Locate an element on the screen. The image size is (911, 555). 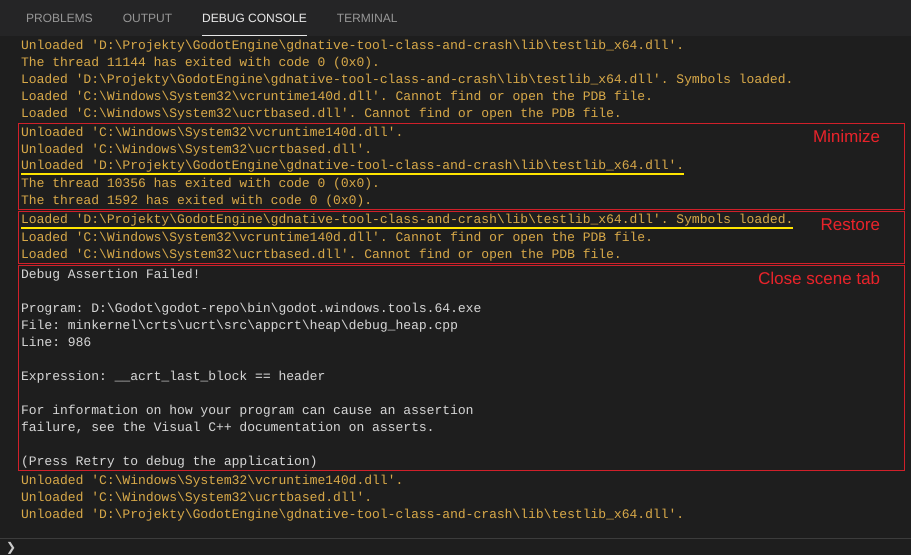
annotation-label: Close scene tab is located at coordinates (819, 279).